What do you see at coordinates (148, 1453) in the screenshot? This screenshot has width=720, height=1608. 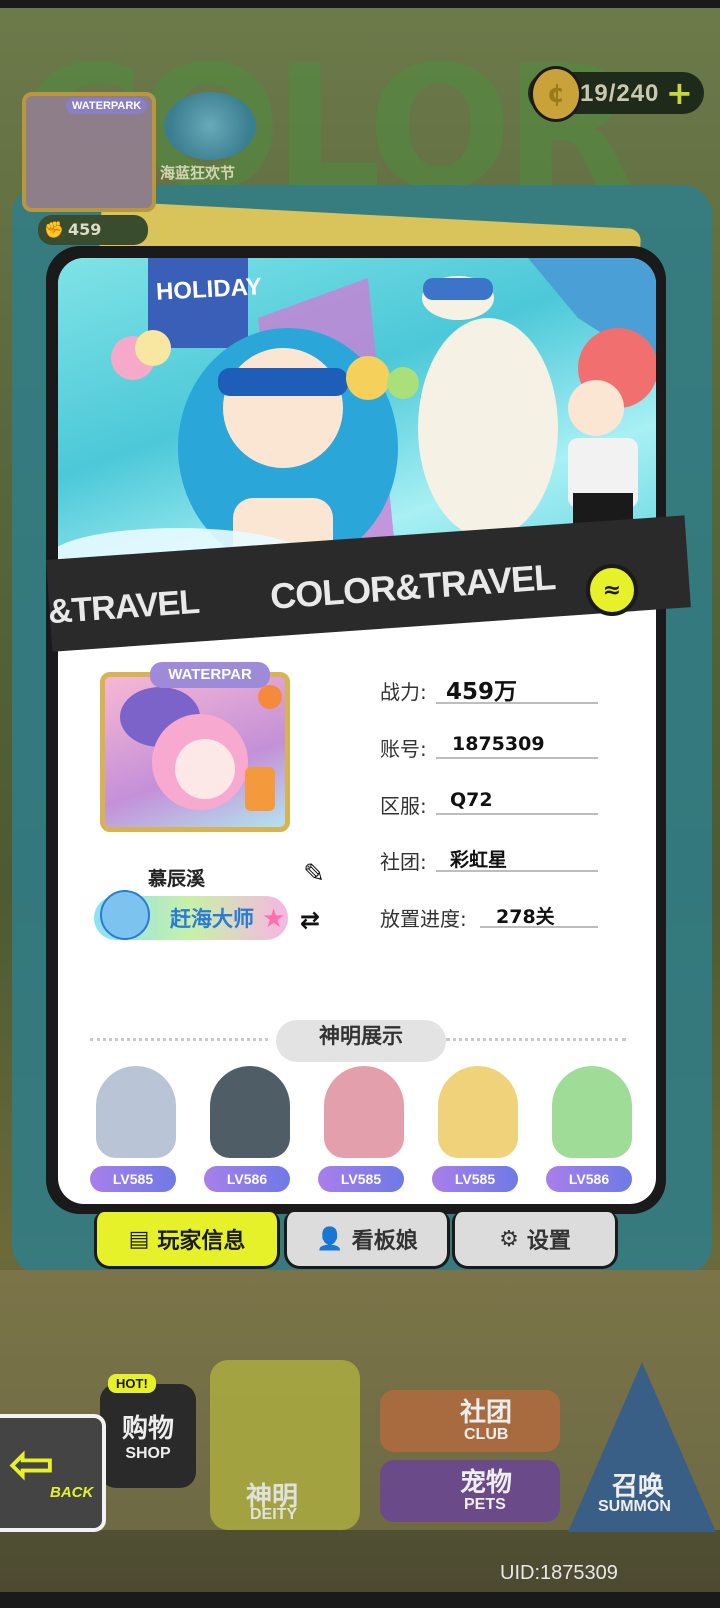 I see `nav-shop-sublabel: SHOP` at bounding box center [148, 1453].